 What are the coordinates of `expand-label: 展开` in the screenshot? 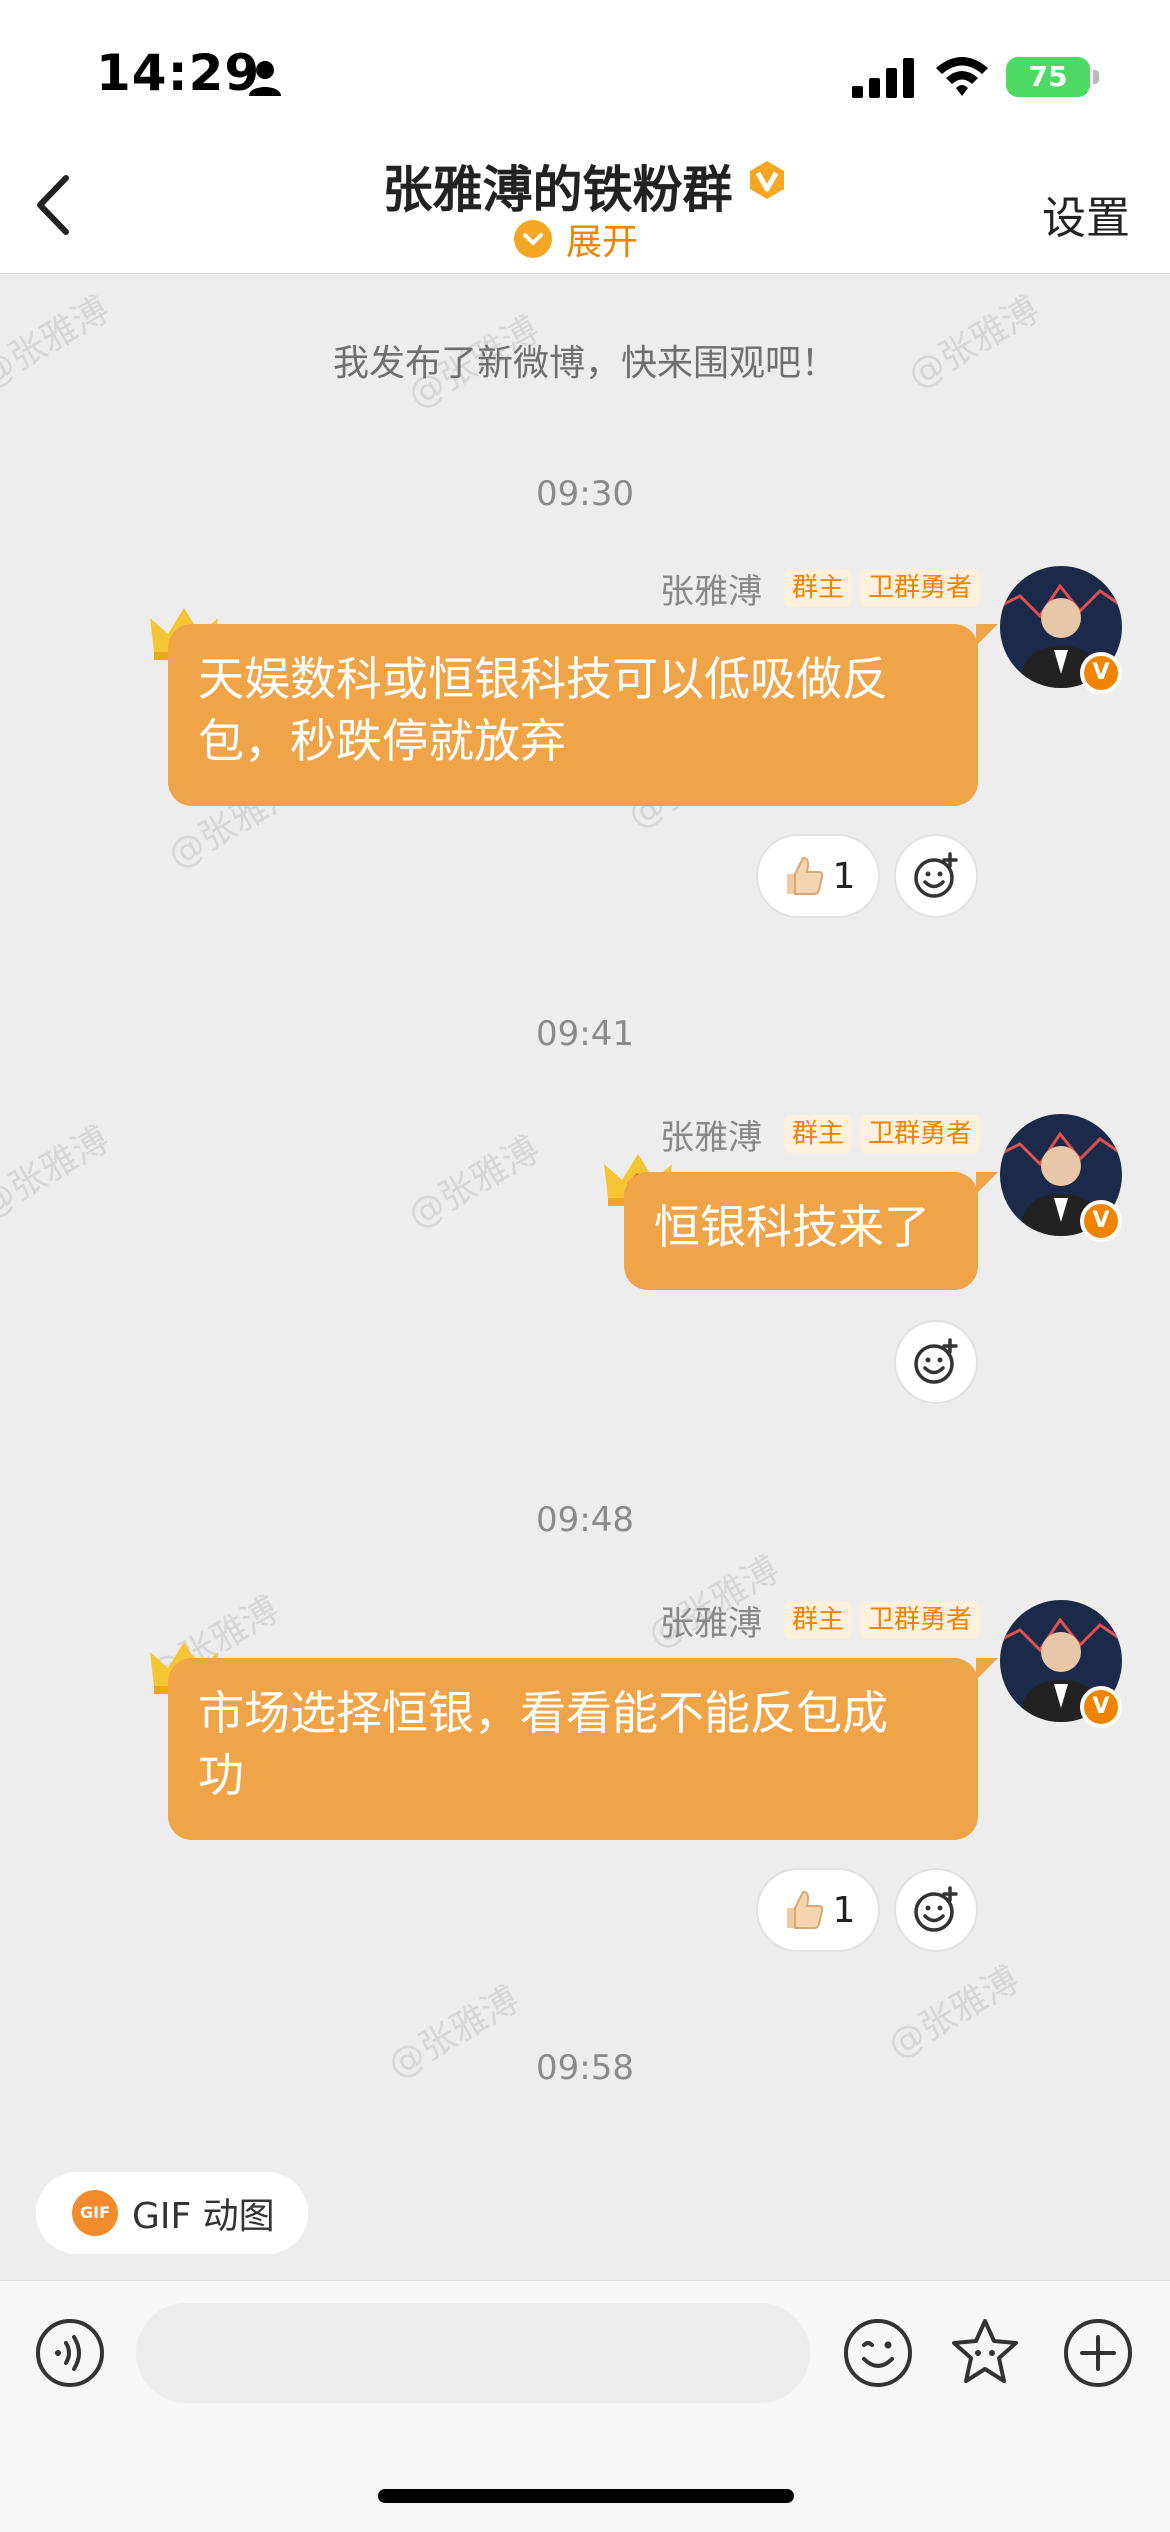 It's located at (602, 242).